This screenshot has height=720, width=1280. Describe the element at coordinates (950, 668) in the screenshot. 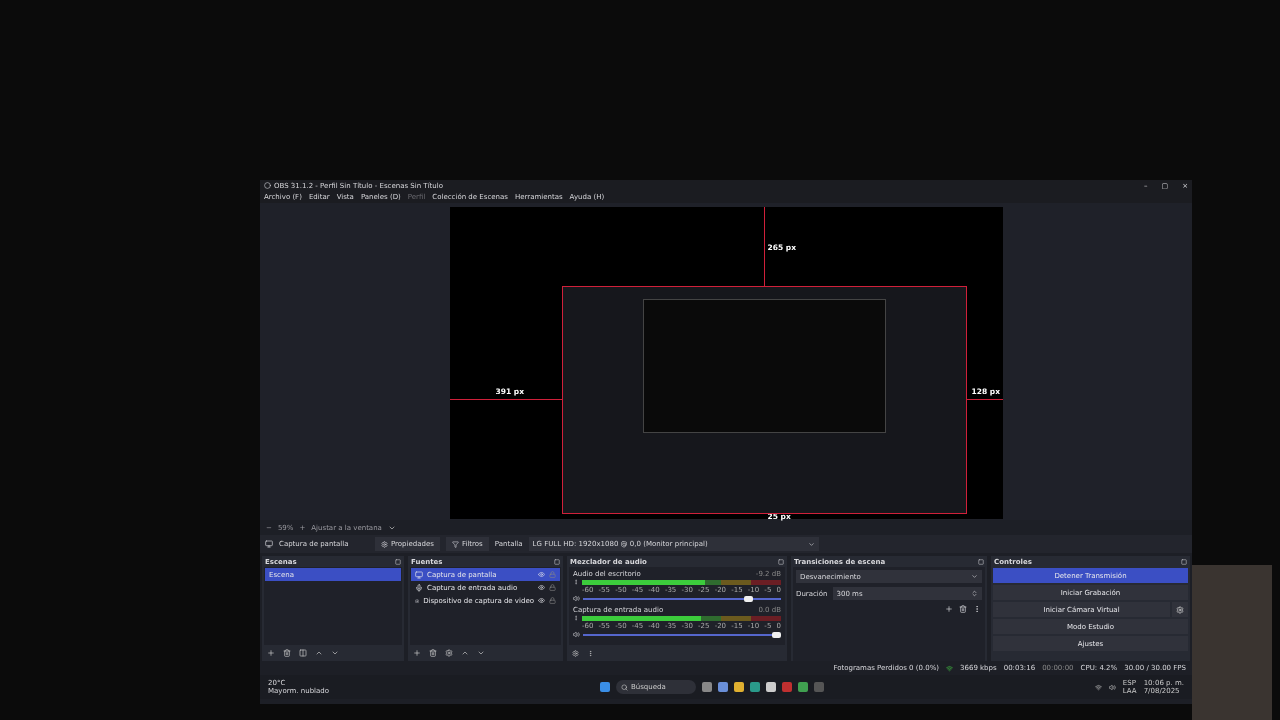

I see `signal-icon` at that location.